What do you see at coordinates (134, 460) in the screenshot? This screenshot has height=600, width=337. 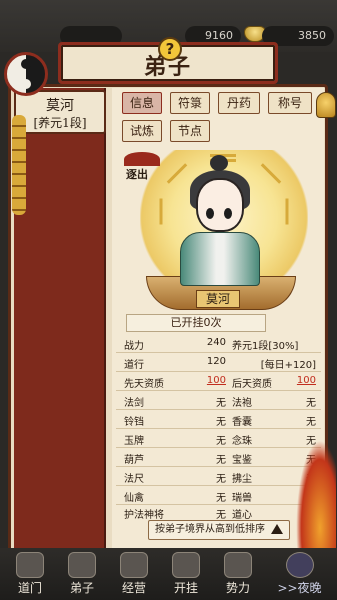 I see `equip-slot: 葫芦` at bounding box center [134, 460].